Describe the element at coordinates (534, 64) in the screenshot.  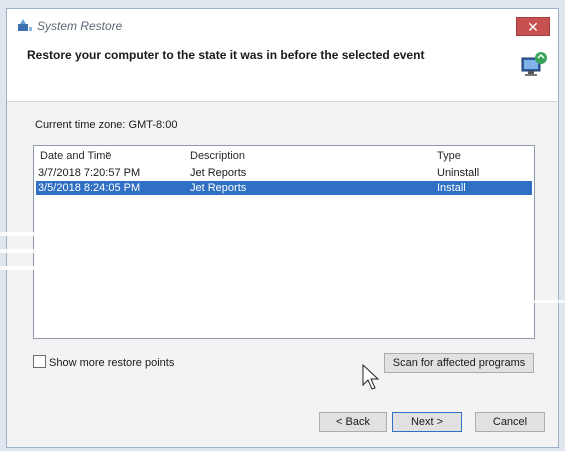
I see `system-restore-monitor-icon` at that location.